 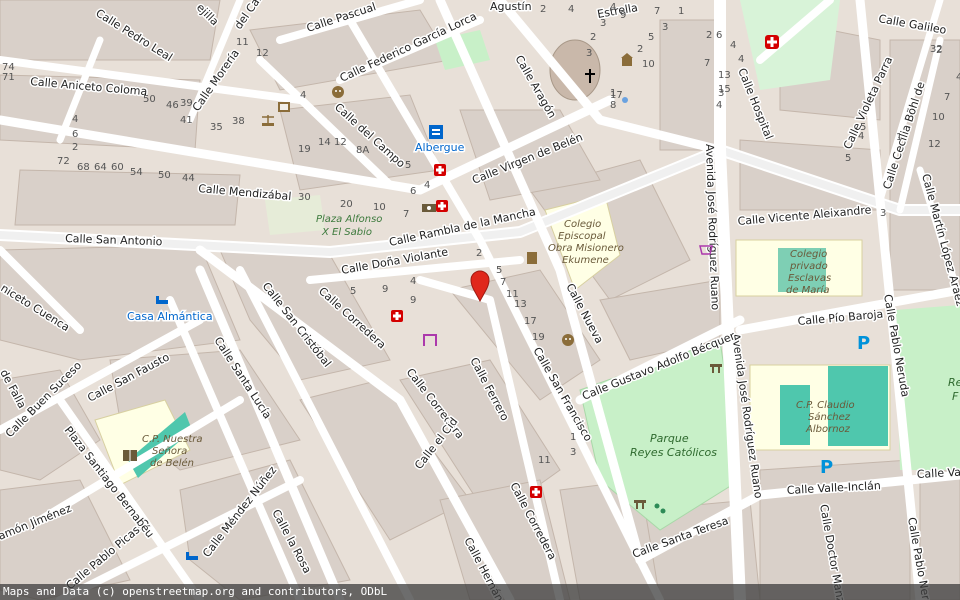 I want to click on label-colegio-episcopal-2: Episcopal, so click(x=582, y=236).